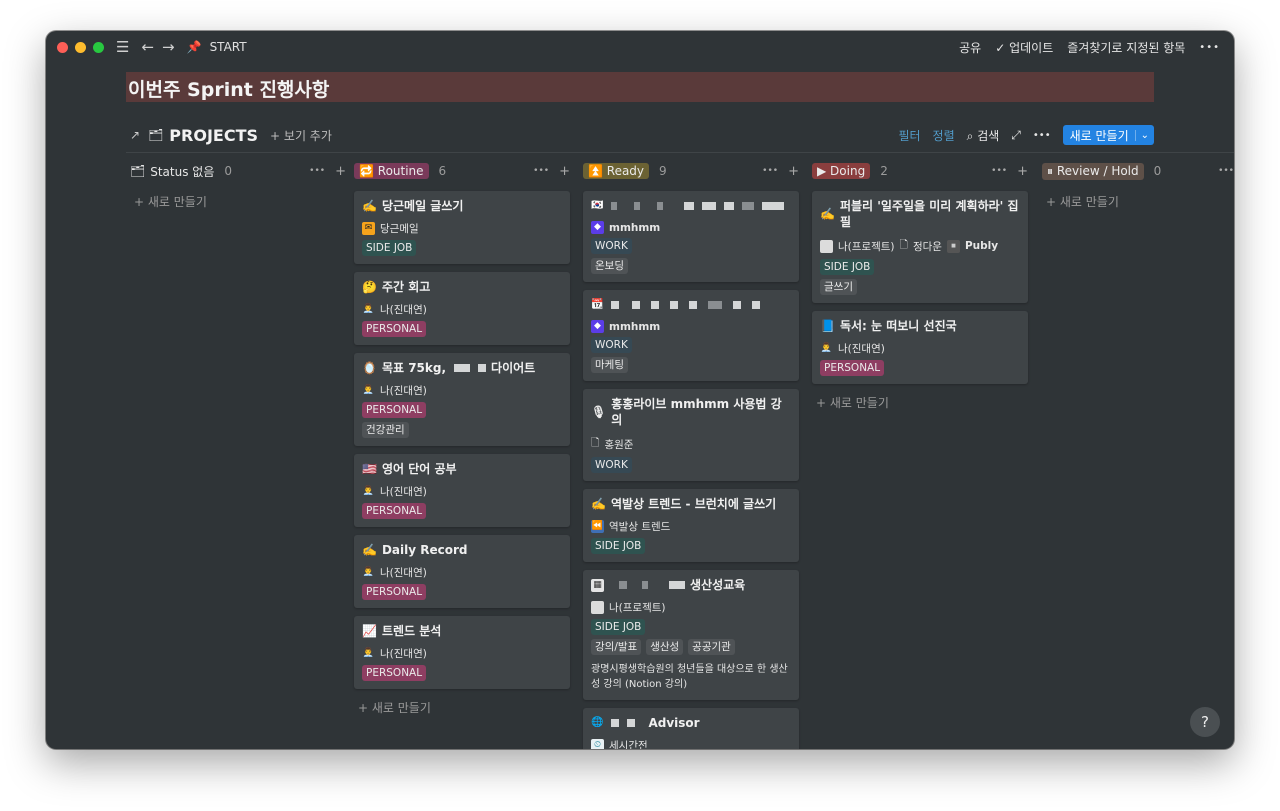 This screenshot has height=811, width=1280. Describe the element at coordinates (1209, 47) in the screenshot. I see `more-options-icon: •••` at that location.